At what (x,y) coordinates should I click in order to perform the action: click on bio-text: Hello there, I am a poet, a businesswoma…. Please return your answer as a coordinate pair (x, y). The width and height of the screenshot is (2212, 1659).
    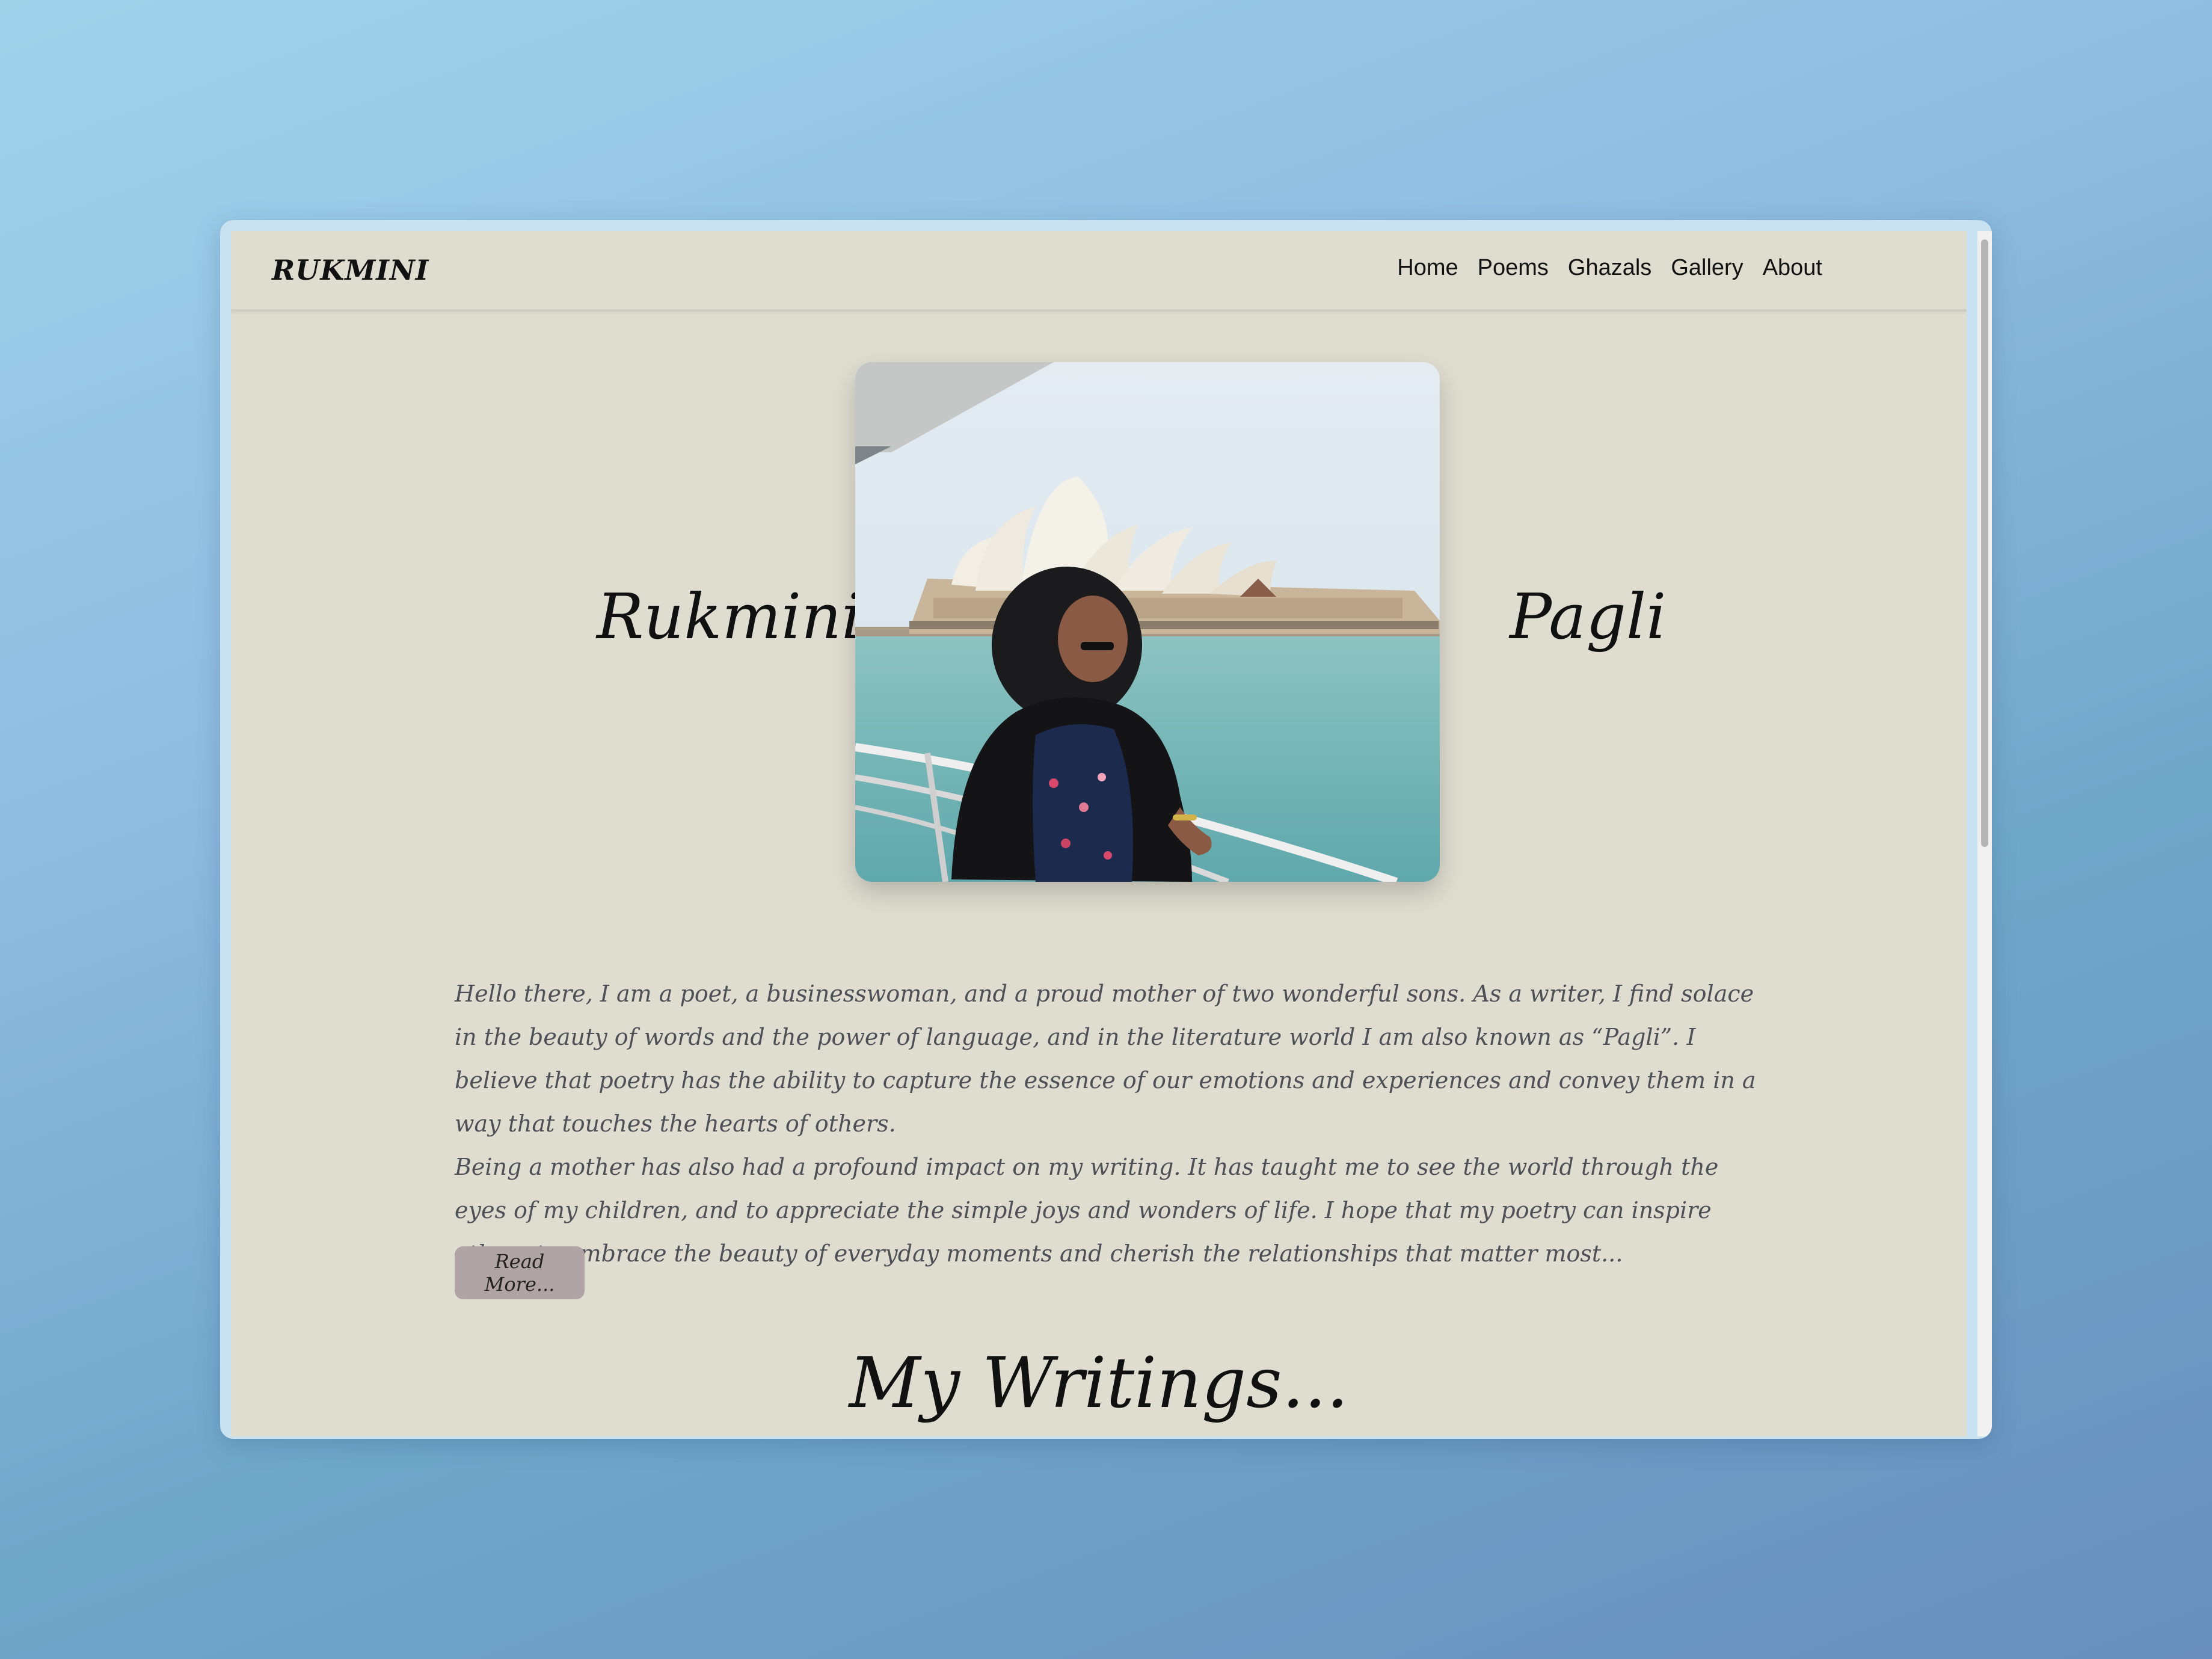
    Looking at the image, I should click on (1111, 1123).